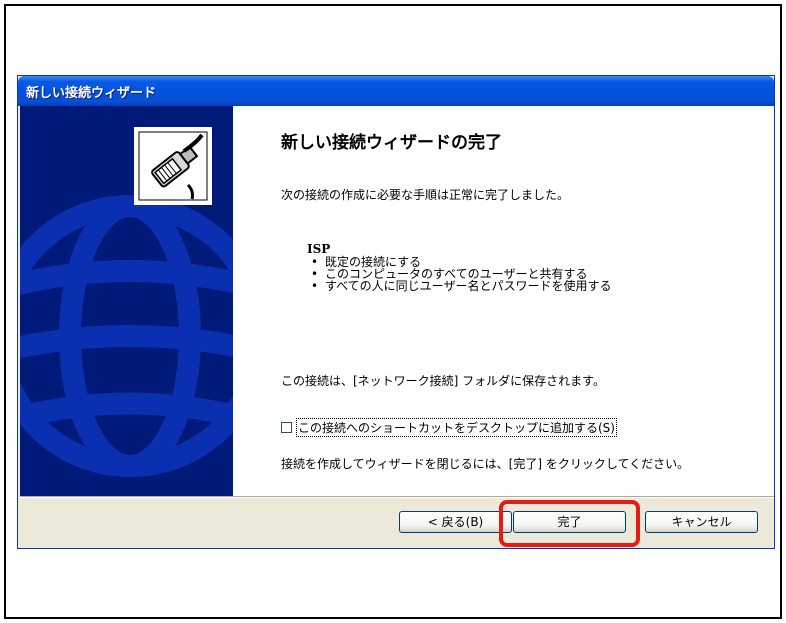 This screenshot has height=623, width=786. I want to click on cancel-button: キャンセル, so click(701, 522).